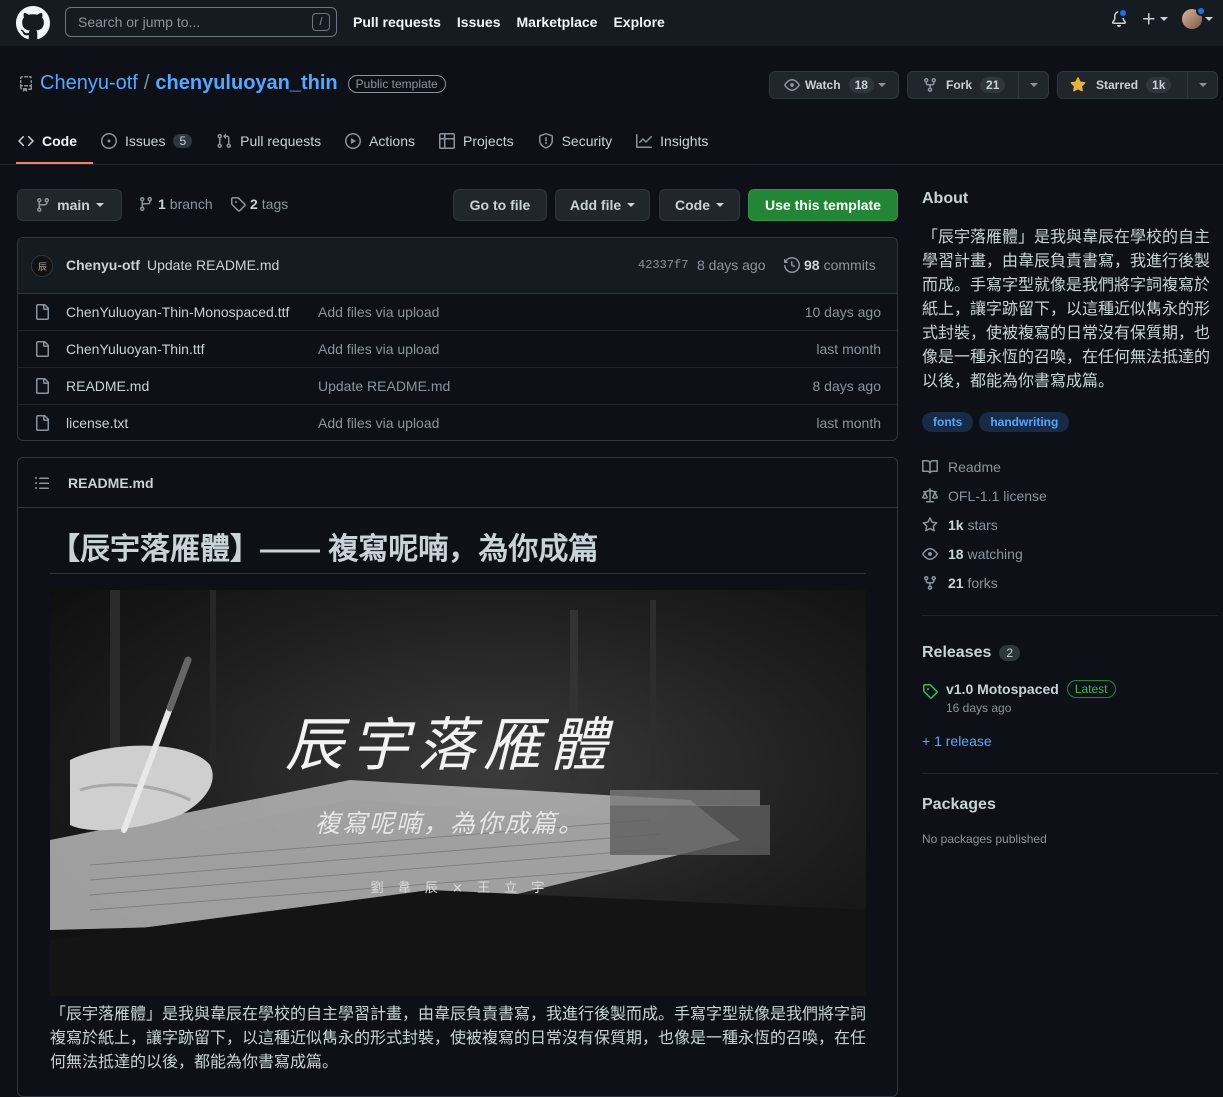 The width and height of the screenshot is (1223, 1097). What do you see at coordinates (848, 349) in the screenshot?
I see `file-age: last month` at bounding box center [848, 349].